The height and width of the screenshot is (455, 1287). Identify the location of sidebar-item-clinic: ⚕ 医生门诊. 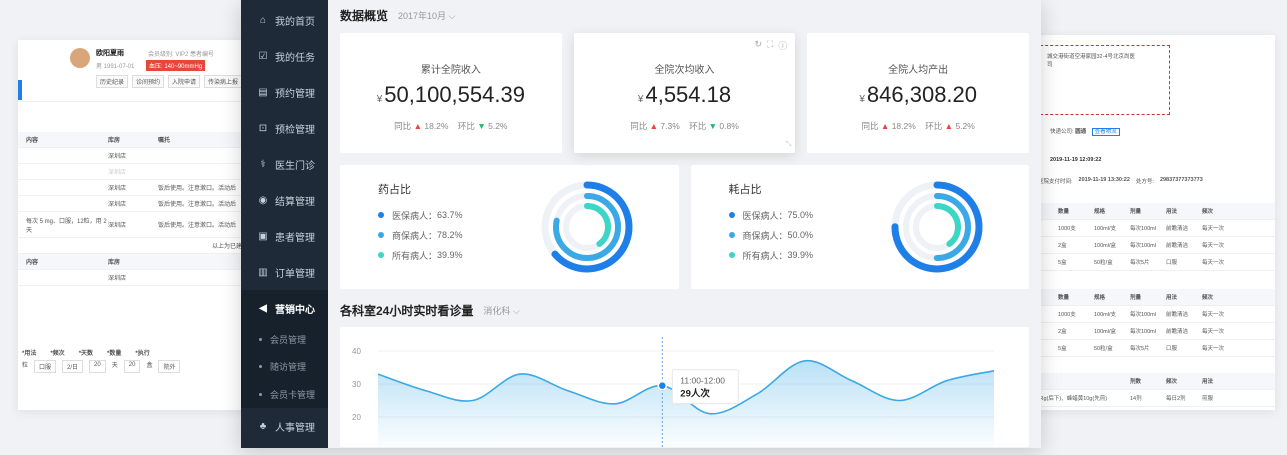
(284, 164).